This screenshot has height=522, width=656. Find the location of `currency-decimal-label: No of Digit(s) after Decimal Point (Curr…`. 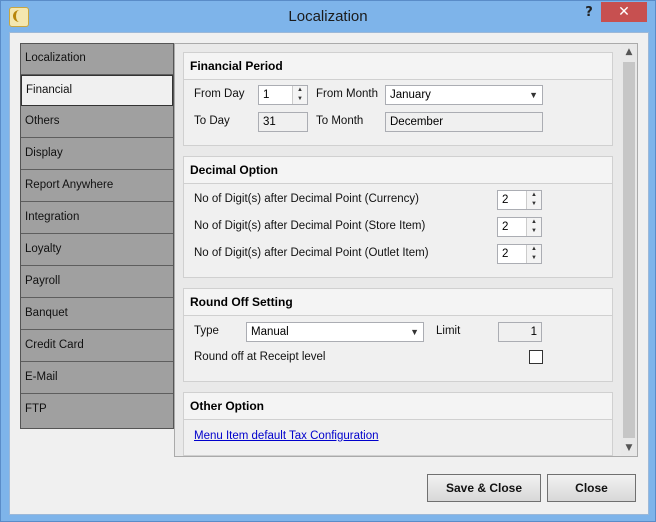

currency-decimal-label: No of Digit(s) after Decimal Point (Curr… is located at coordinates (306, 199).